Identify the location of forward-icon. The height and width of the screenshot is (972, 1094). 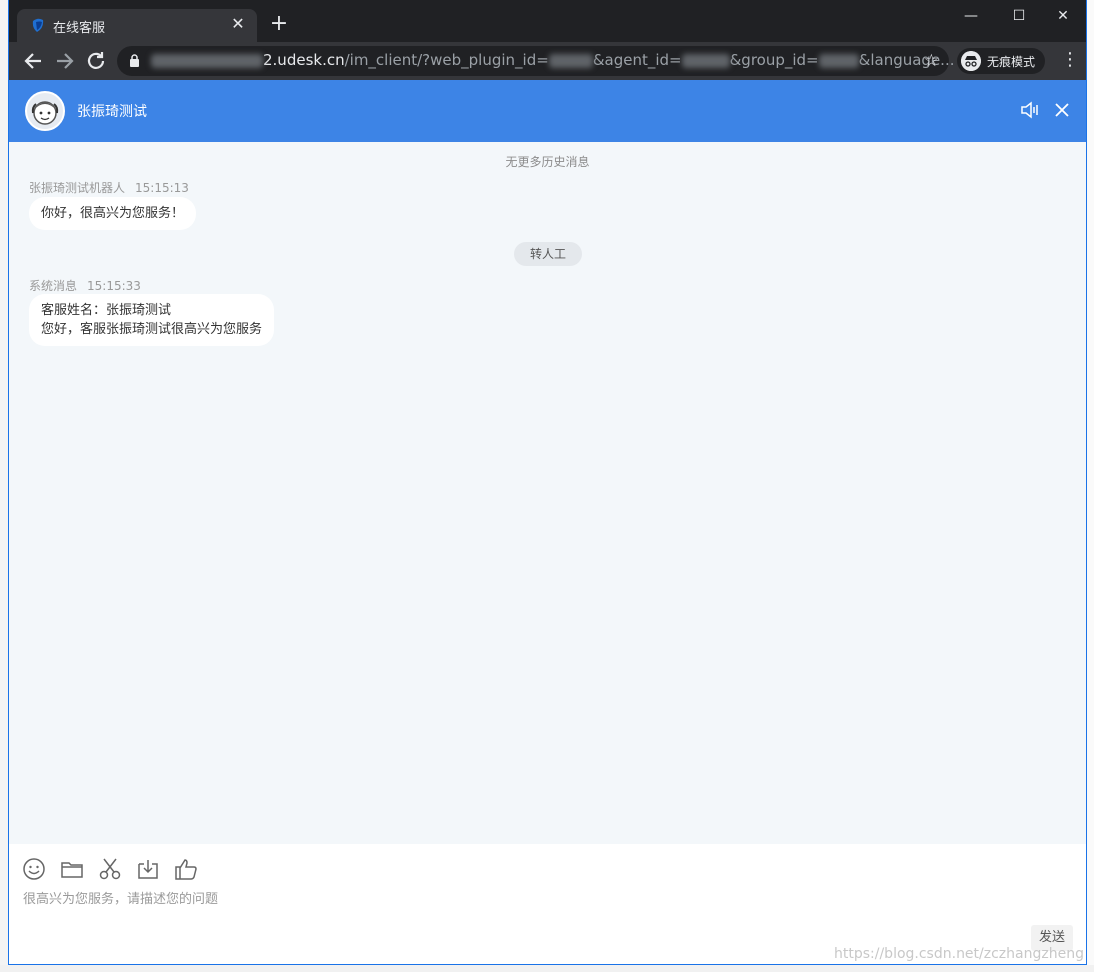
(65, 61).